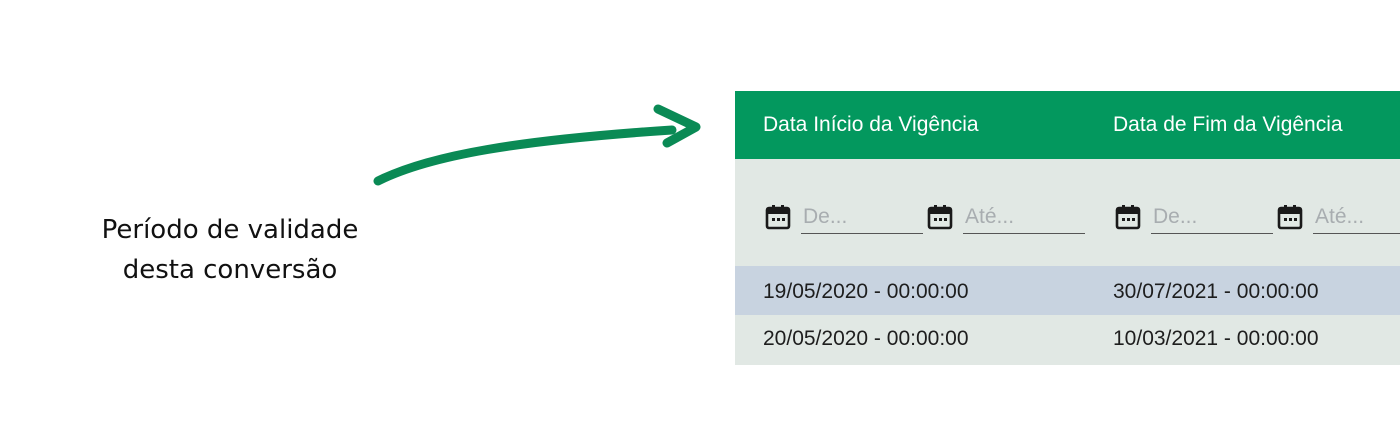  I want to click on filter-row, so click(1067, 212).